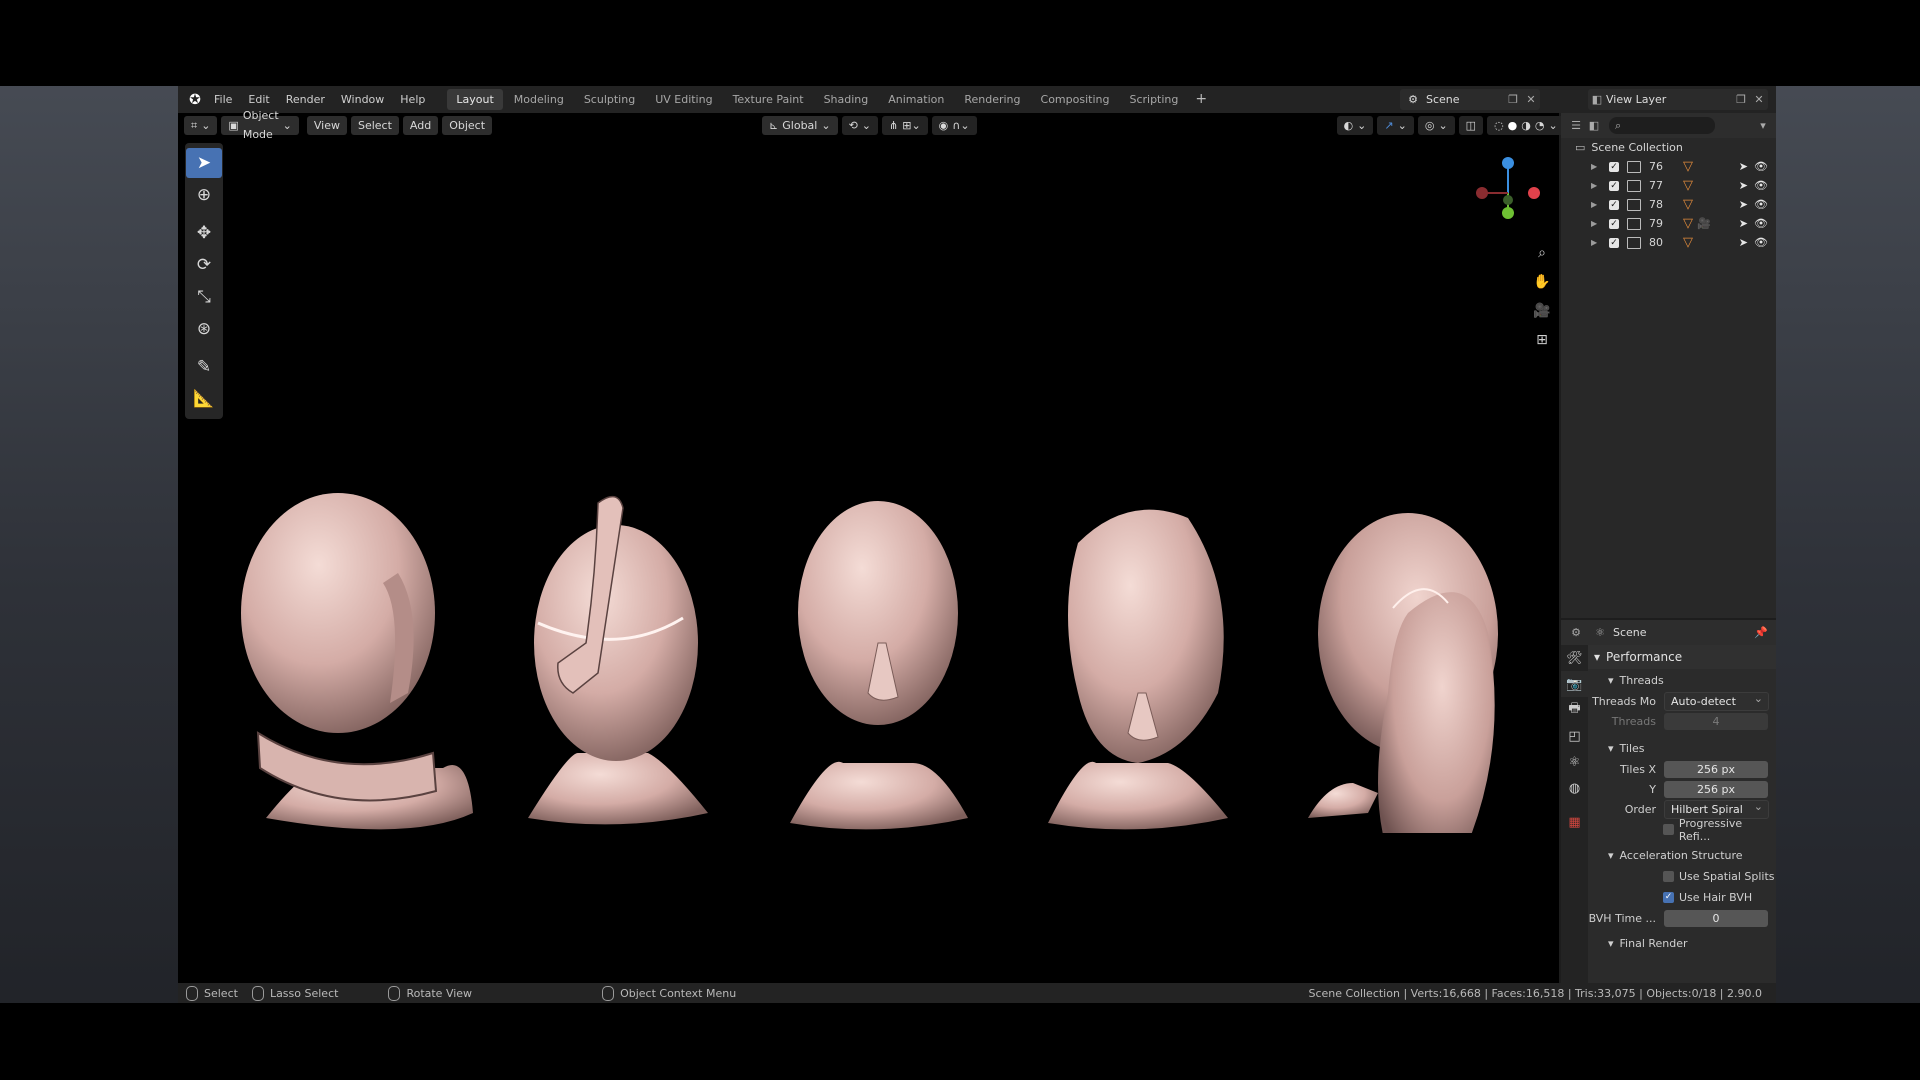 The height and width of the screenshot is (1080, 1920). I want to click on navigation-gizmo, so click(1508, 193).